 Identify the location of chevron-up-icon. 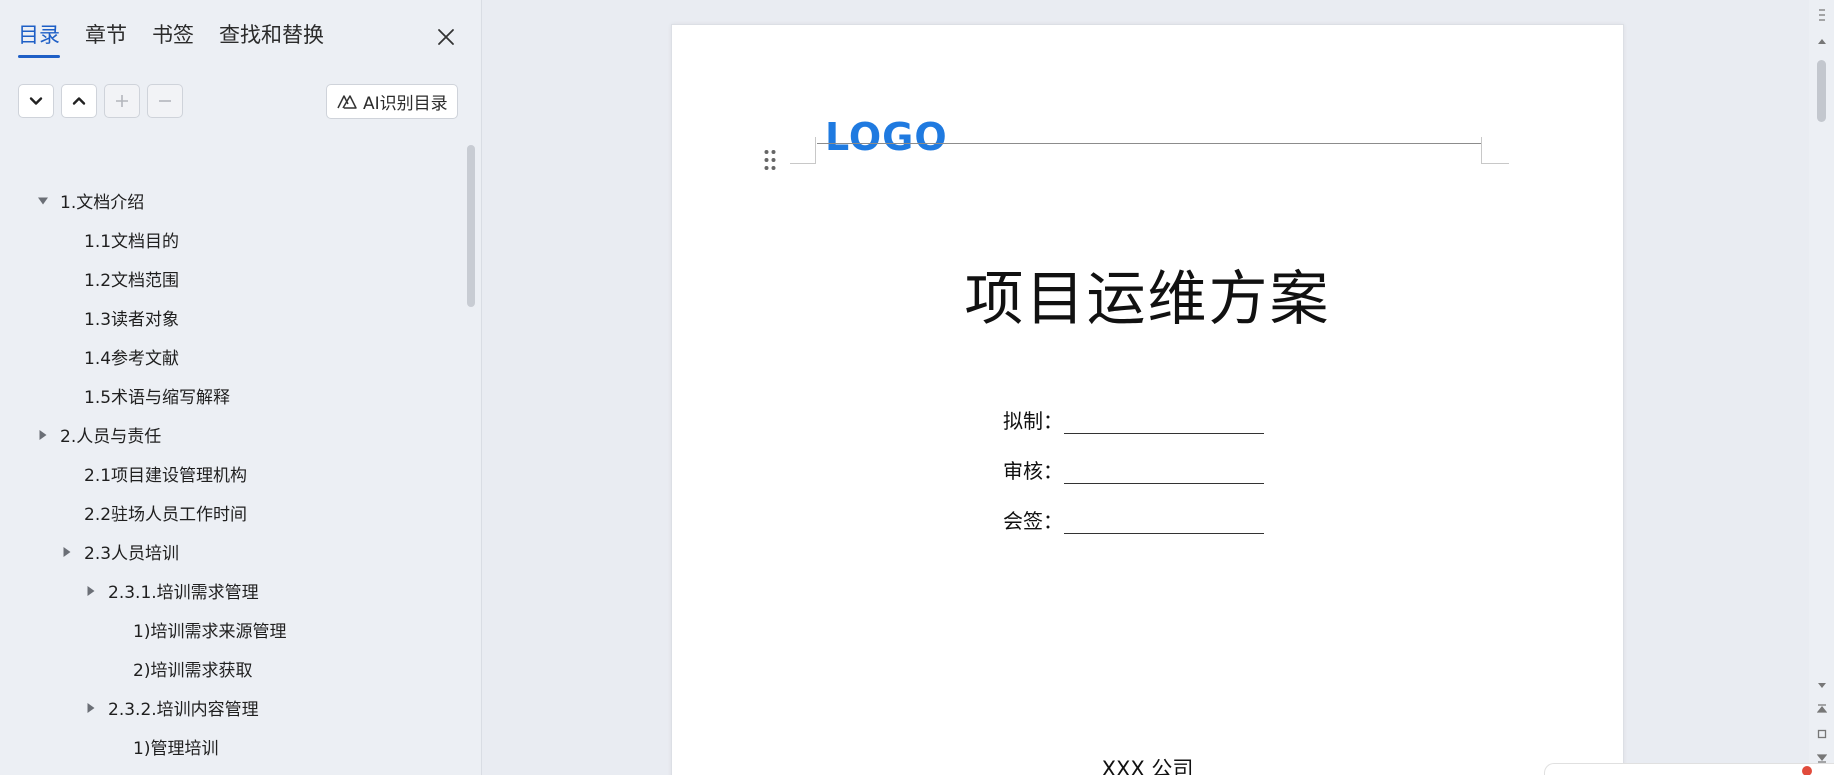
(79, 101).